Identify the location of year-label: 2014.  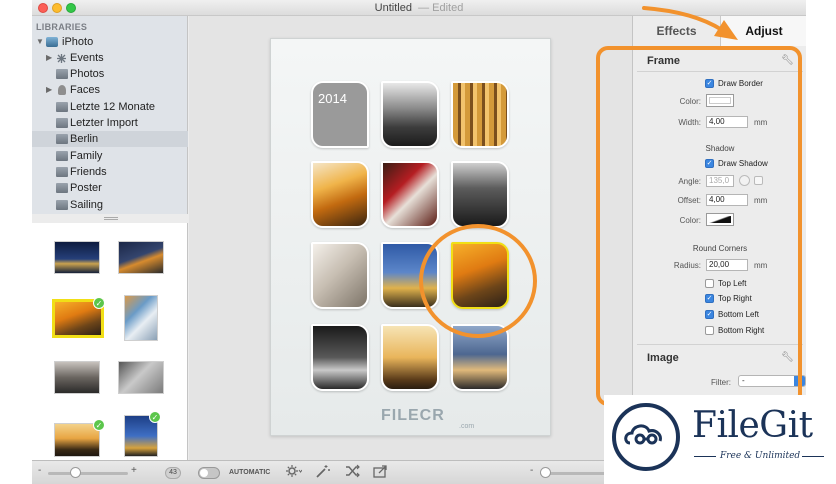
(332, 98).